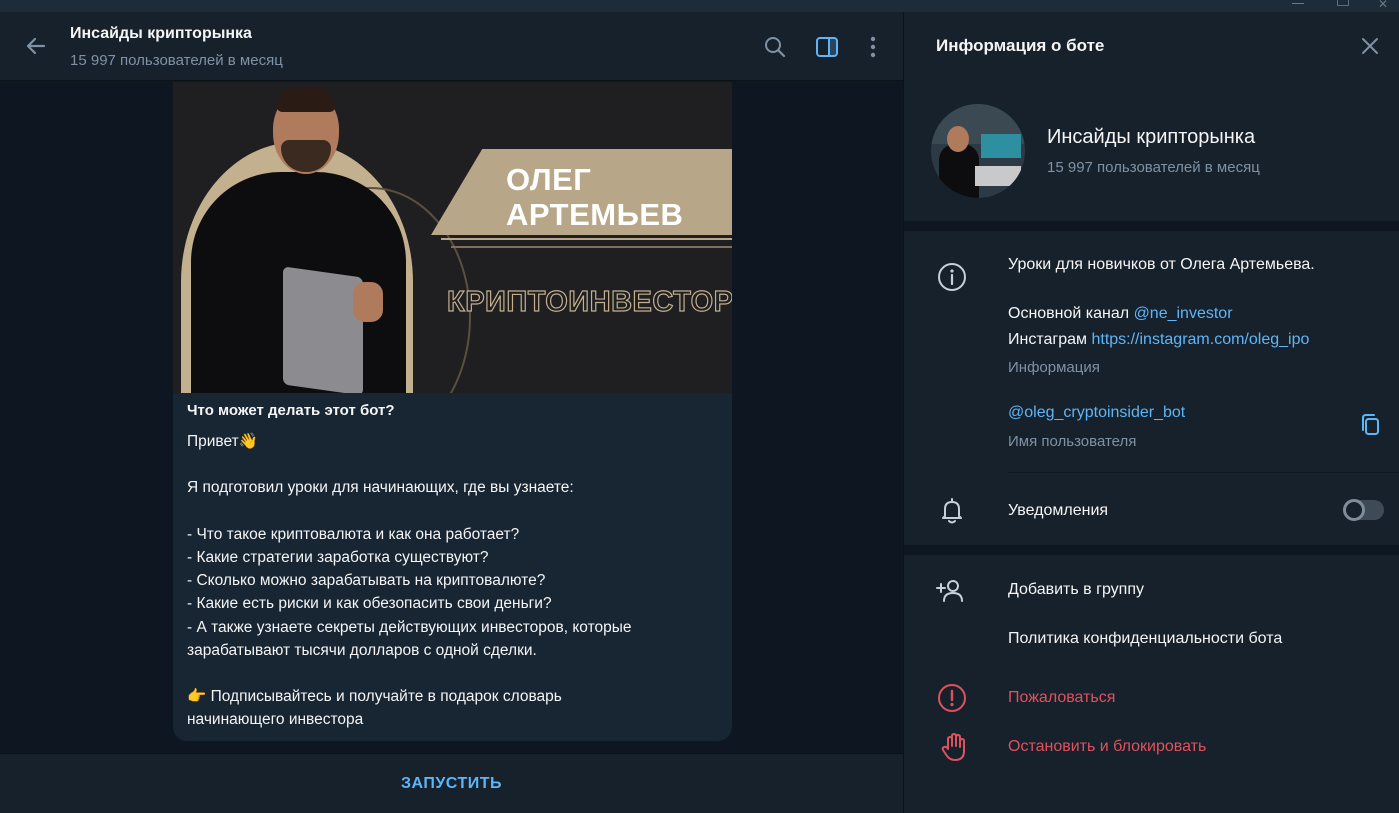  What do you see at coordinates (589, 301) in the screenshot?
I see `banner-role: КРИПТОИНВЕСТОР` at bounding box center [589, 301].